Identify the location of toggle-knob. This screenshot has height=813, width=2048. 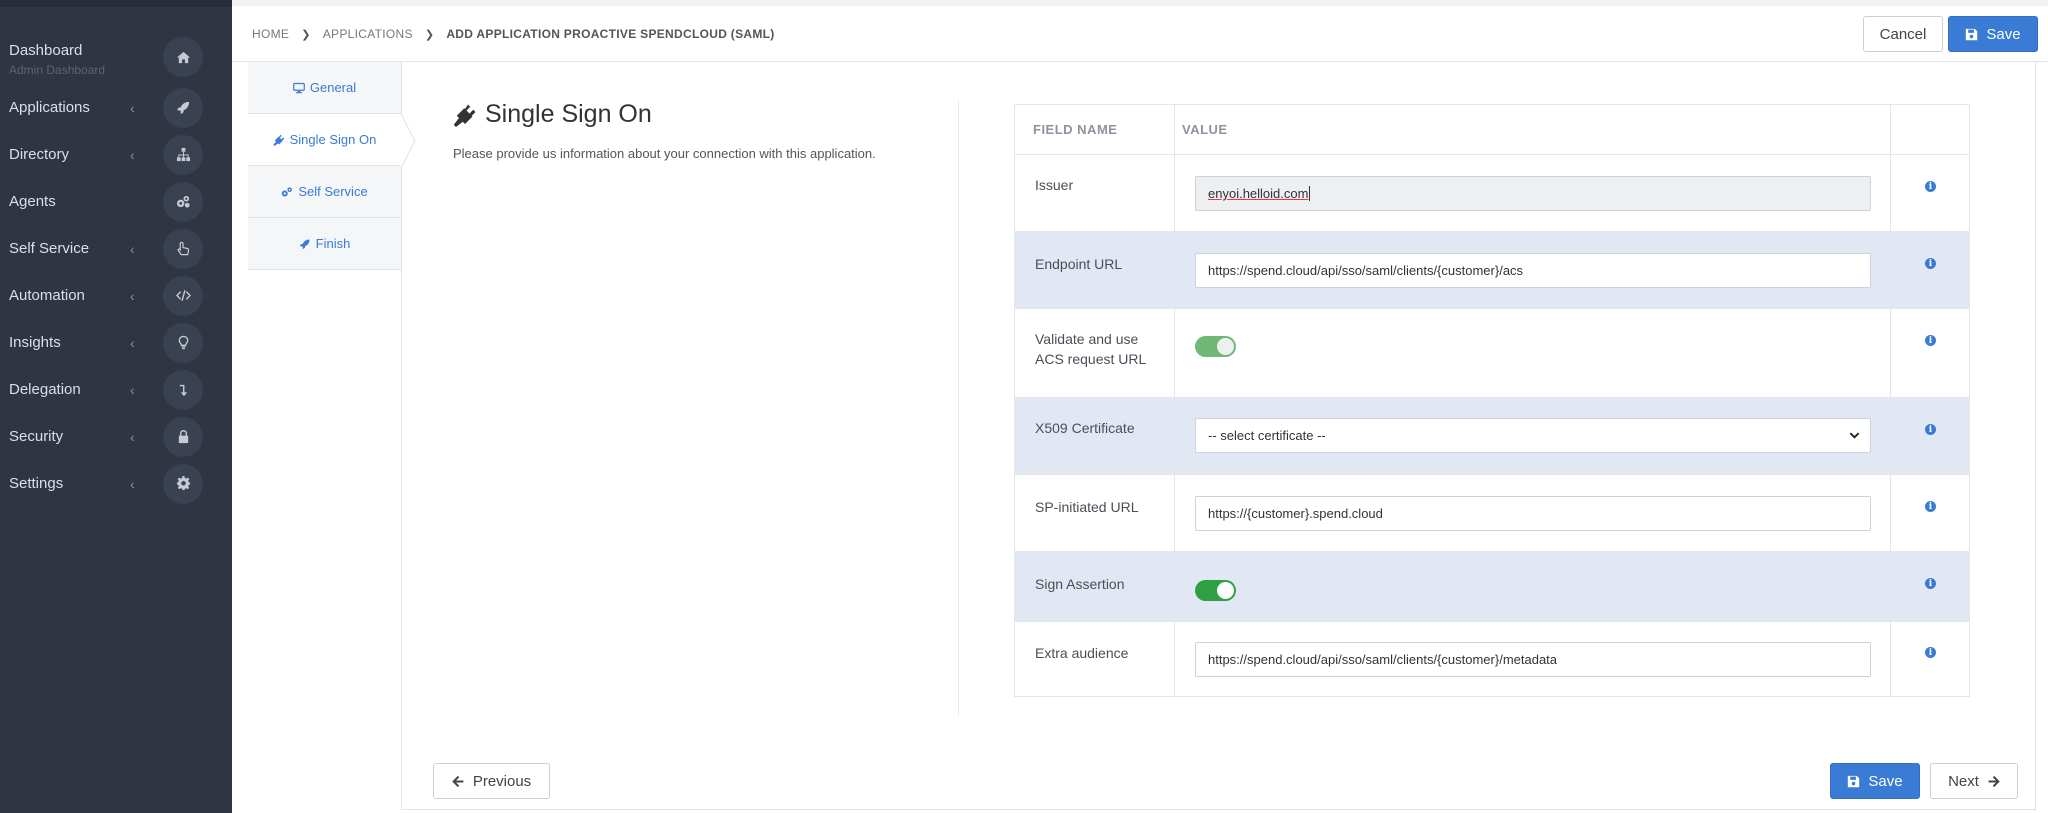
(1225, 590).